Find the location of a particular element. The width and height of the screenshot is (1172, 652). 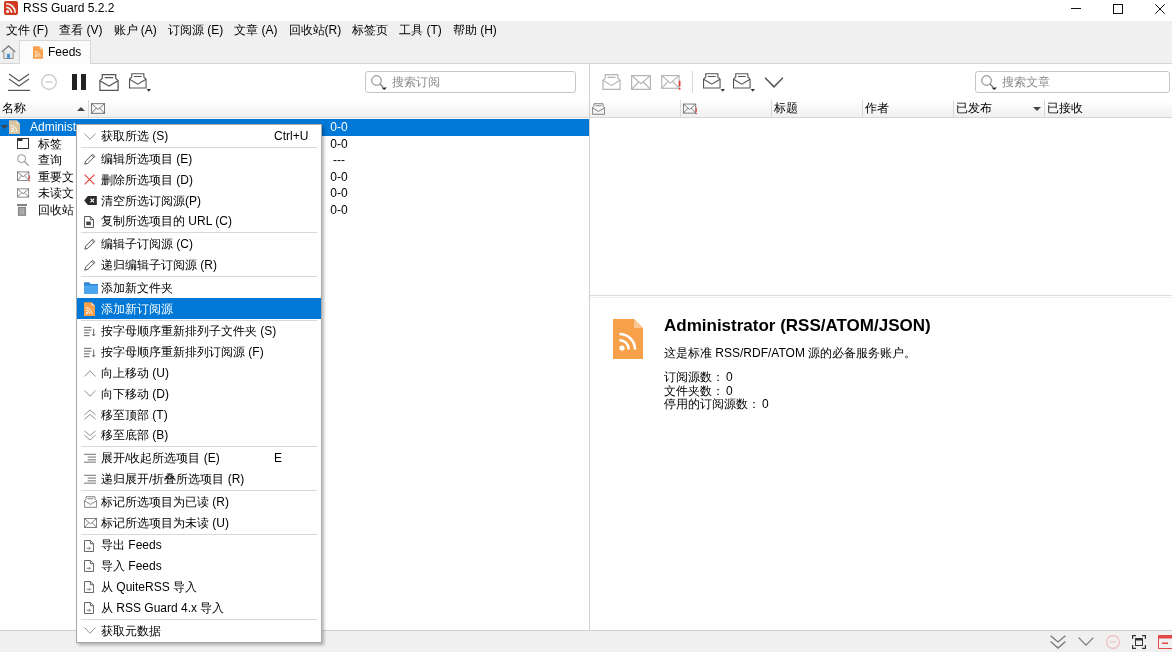

menu-item: 获取元数据 is located at coordinates (199, 631).